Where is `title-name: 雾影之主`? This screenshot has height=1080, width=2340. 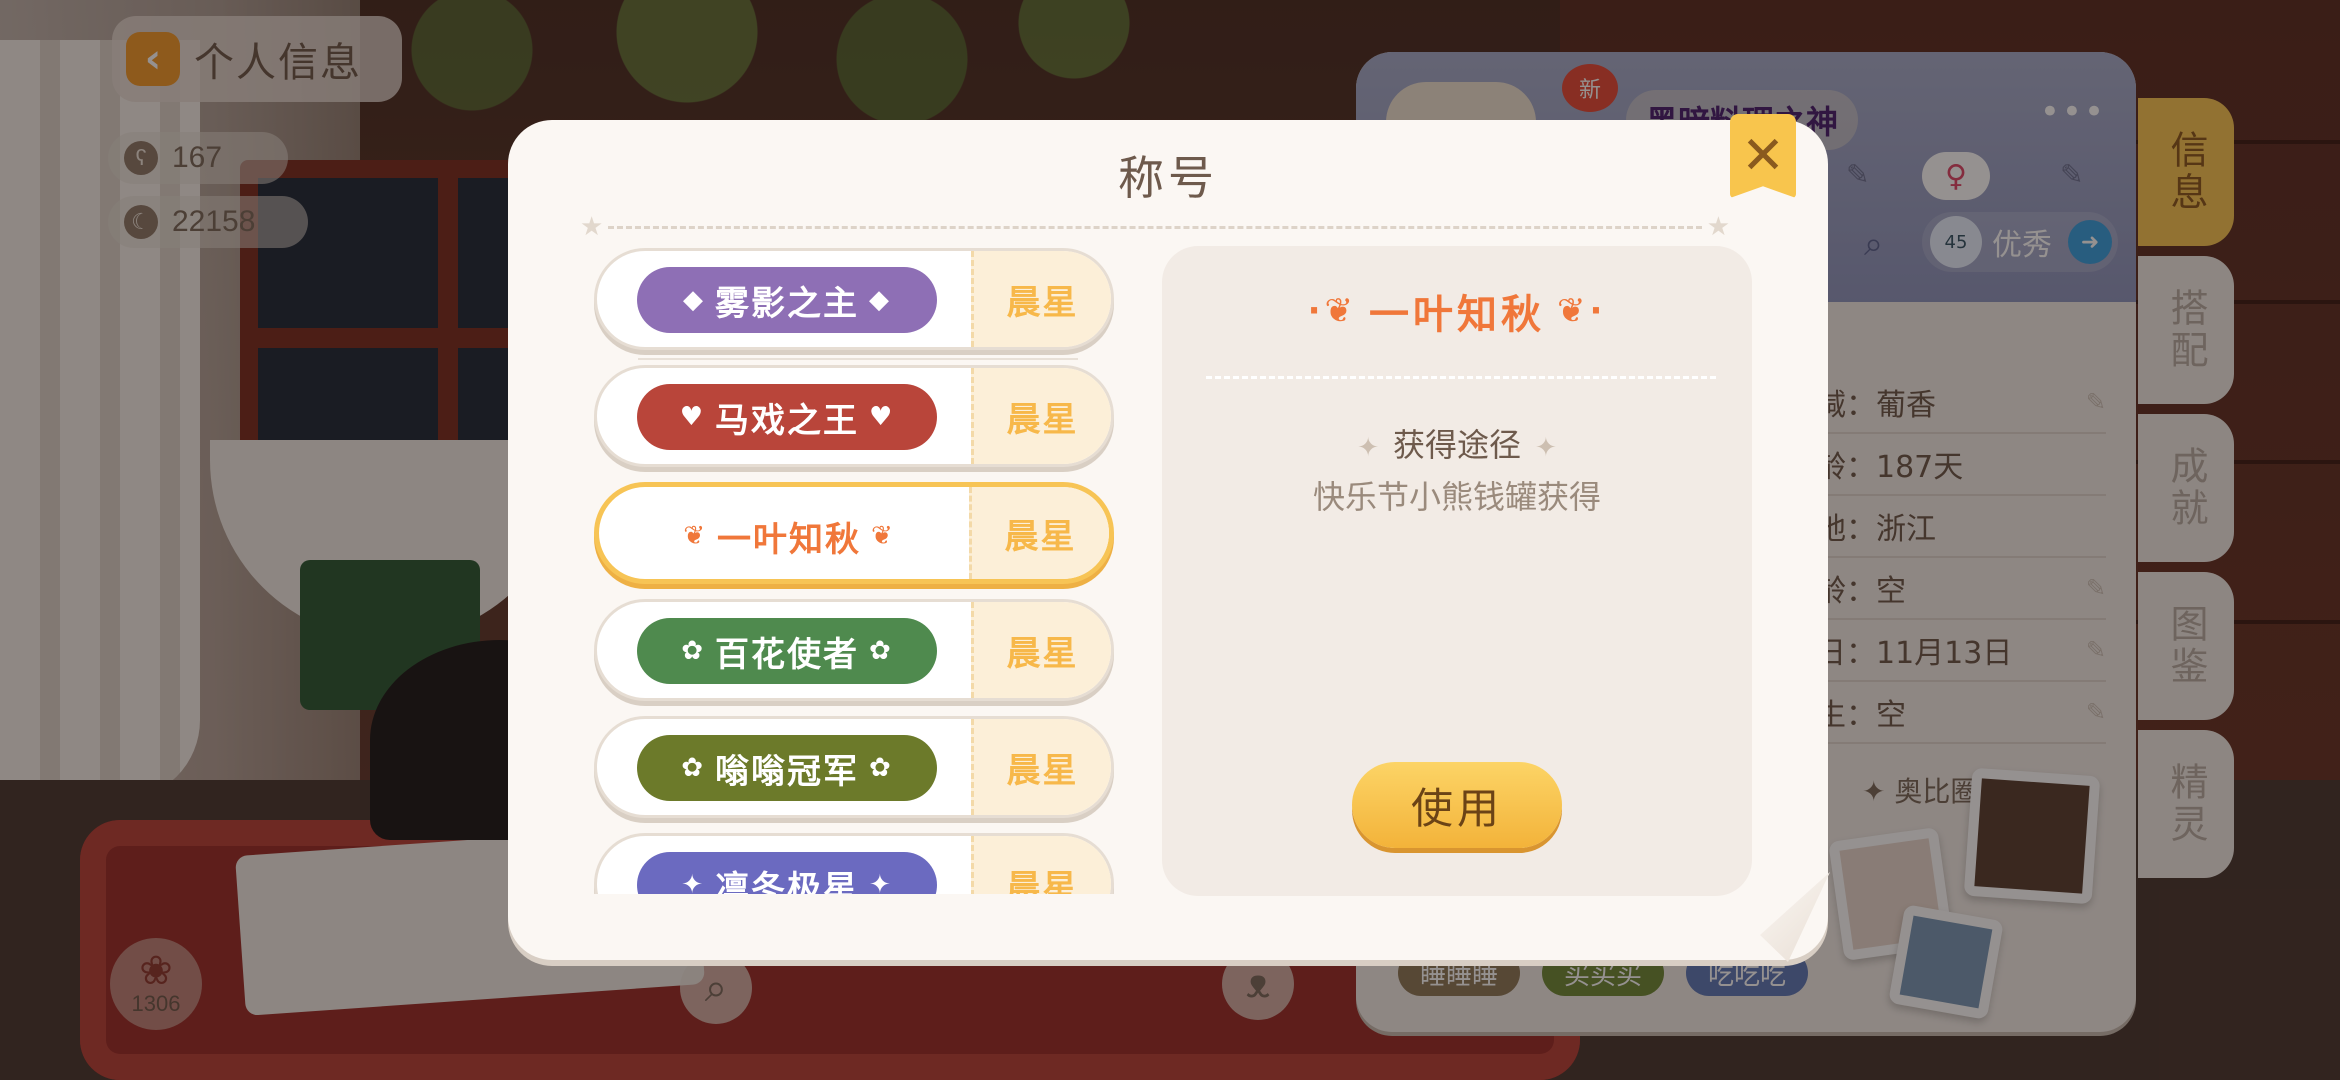 title-name: 雾影之主 is located at coordinates (787, 303).